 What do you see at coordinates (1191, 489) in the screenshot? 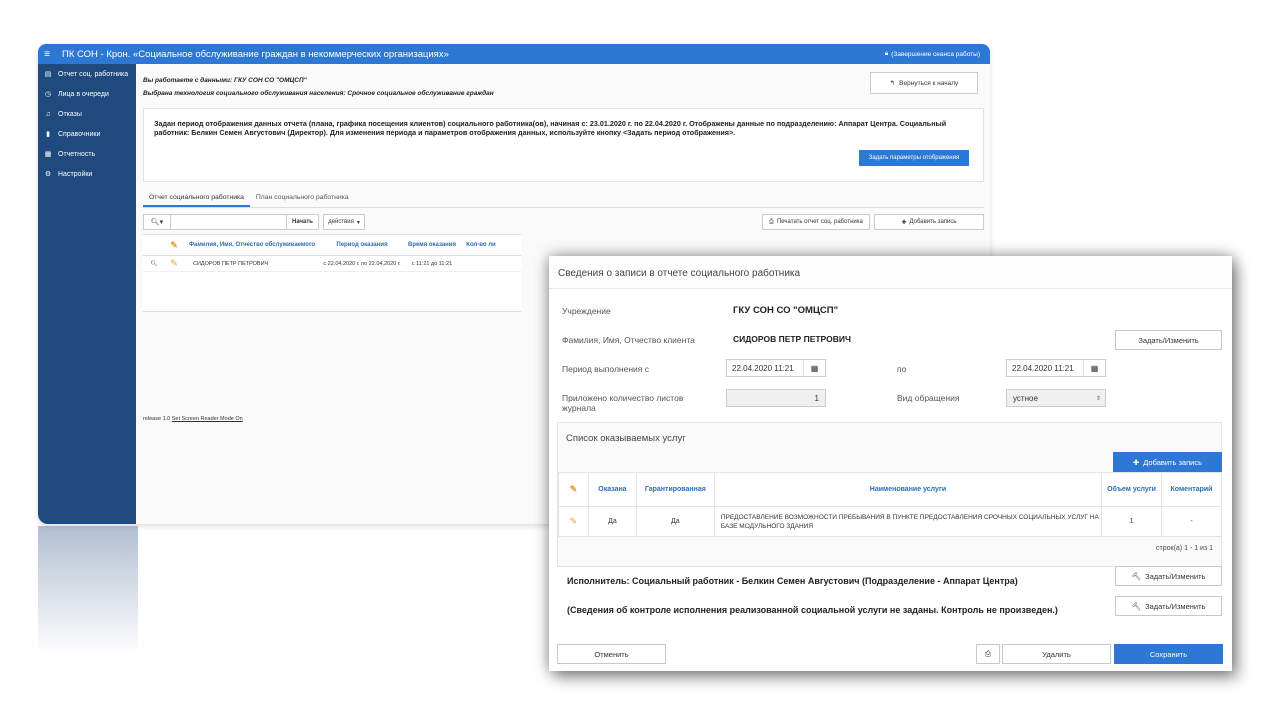
I see `column-header-comment: Коментарий` at bounding box center [1191, 489].